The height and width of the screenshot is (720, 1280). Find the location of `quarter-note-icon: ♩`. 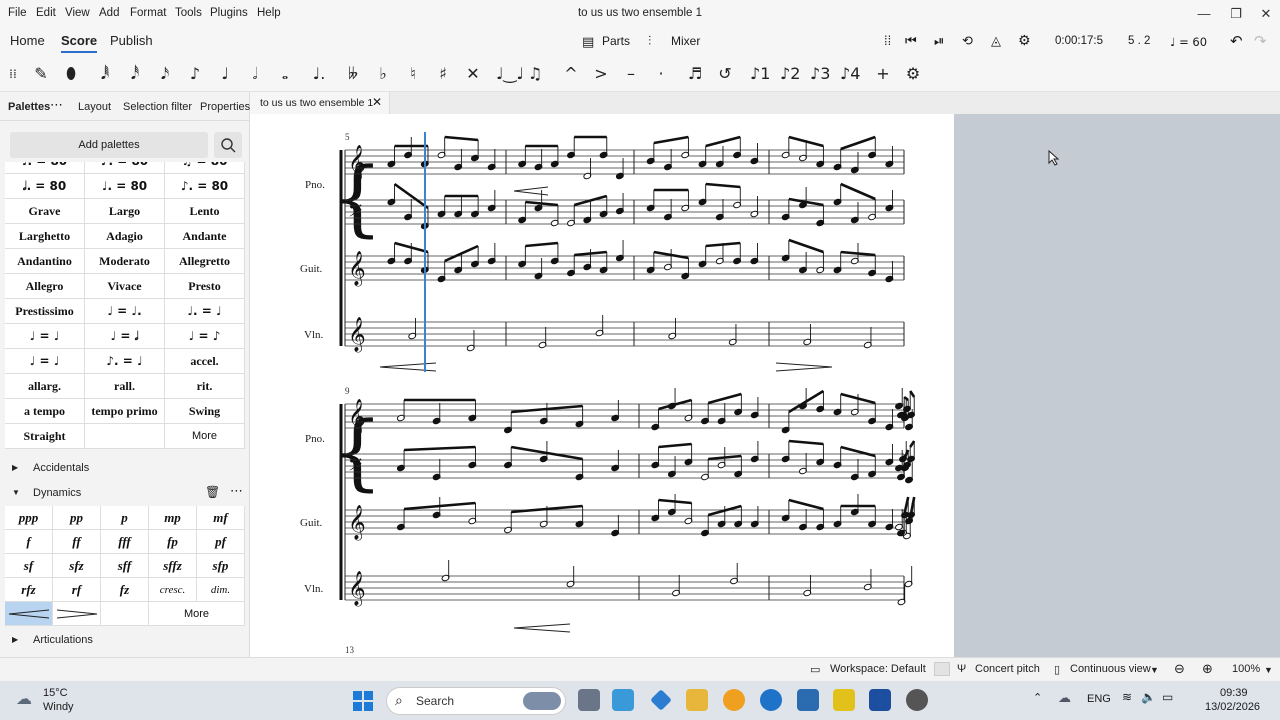

quarter-note-icon: ♩ is located at coordinates (225, 74).